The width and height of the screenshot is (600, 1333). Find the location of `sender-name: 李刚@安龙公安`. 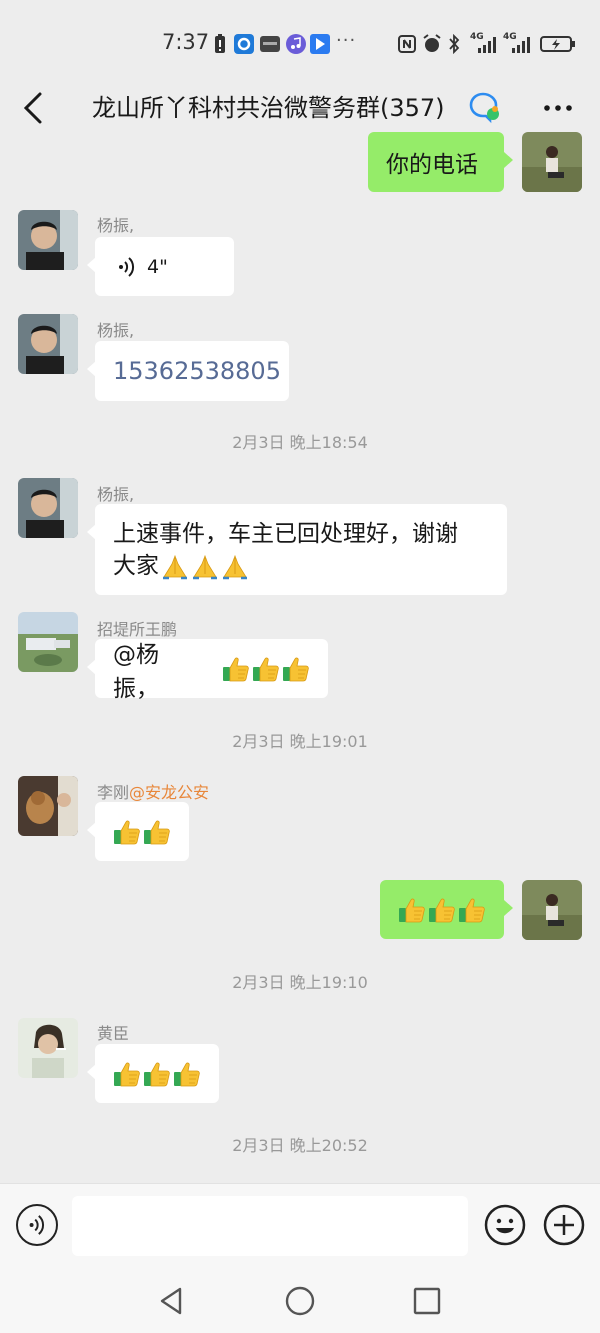

sender-name: 李刚@安龙公安 is located at coordinates (153, 791).